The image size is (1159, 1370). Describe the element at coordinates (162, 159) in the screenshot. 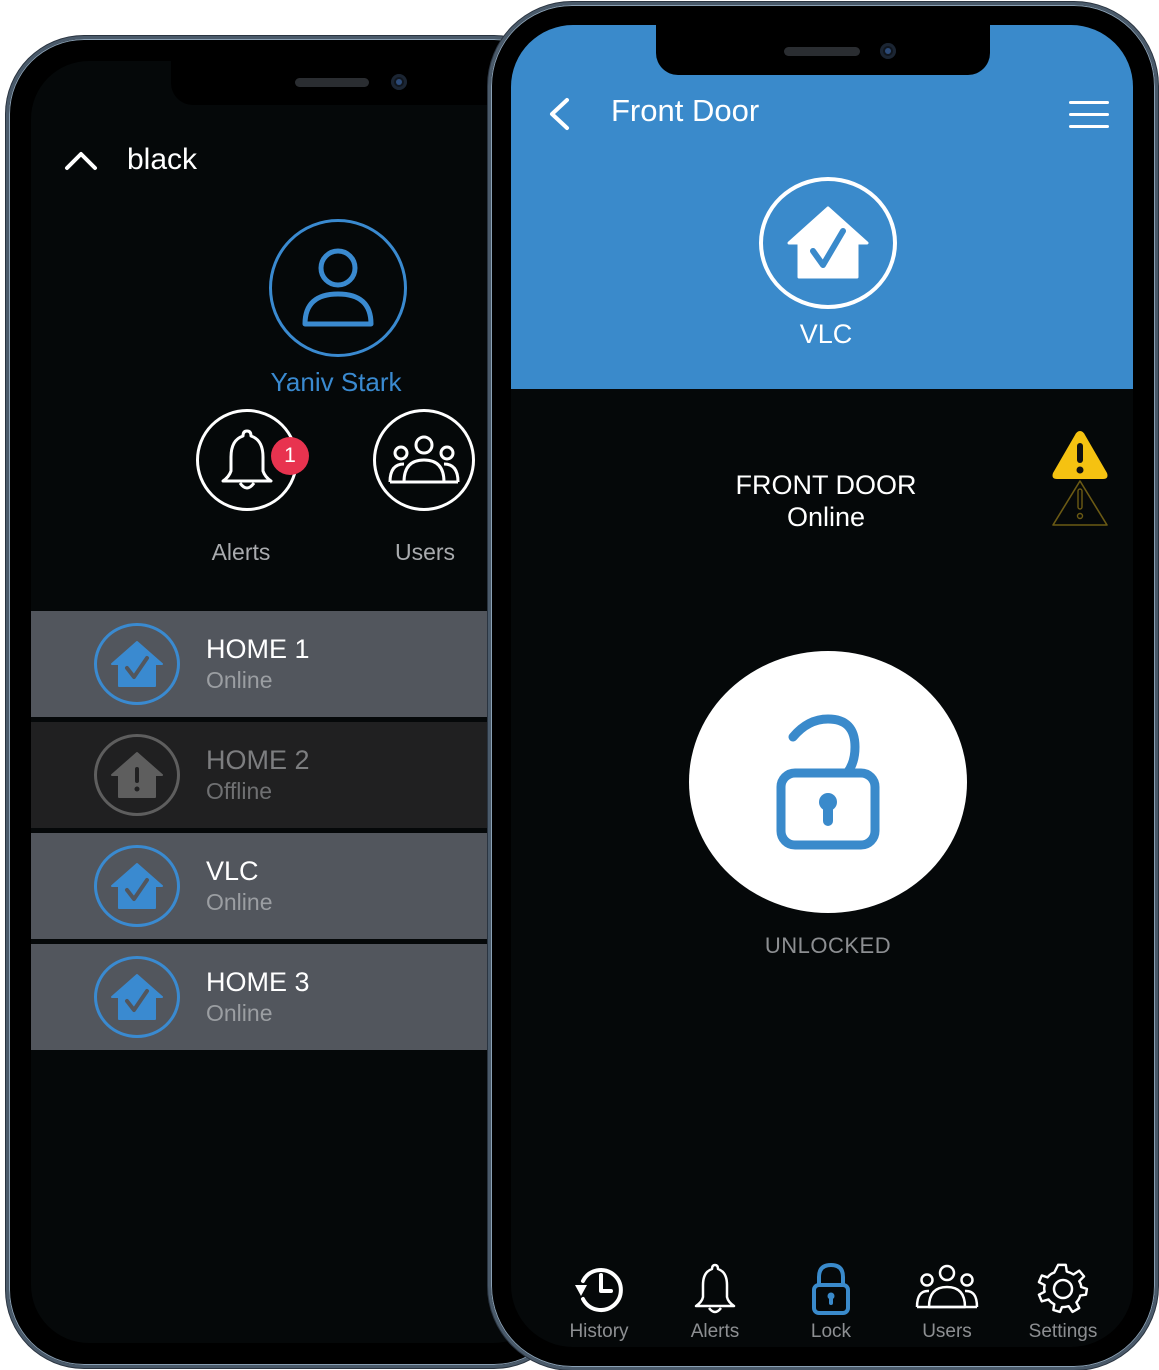

I see `account-title: black` at that location.